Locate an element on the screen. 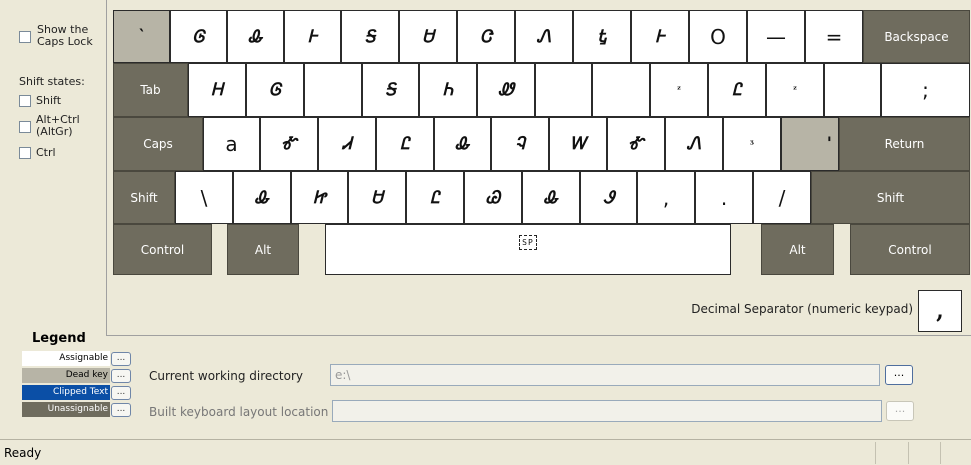 The height and width of the screenshot is (465, 971). shift-checkbox-label: Shift is located at coordinates (49, 100).